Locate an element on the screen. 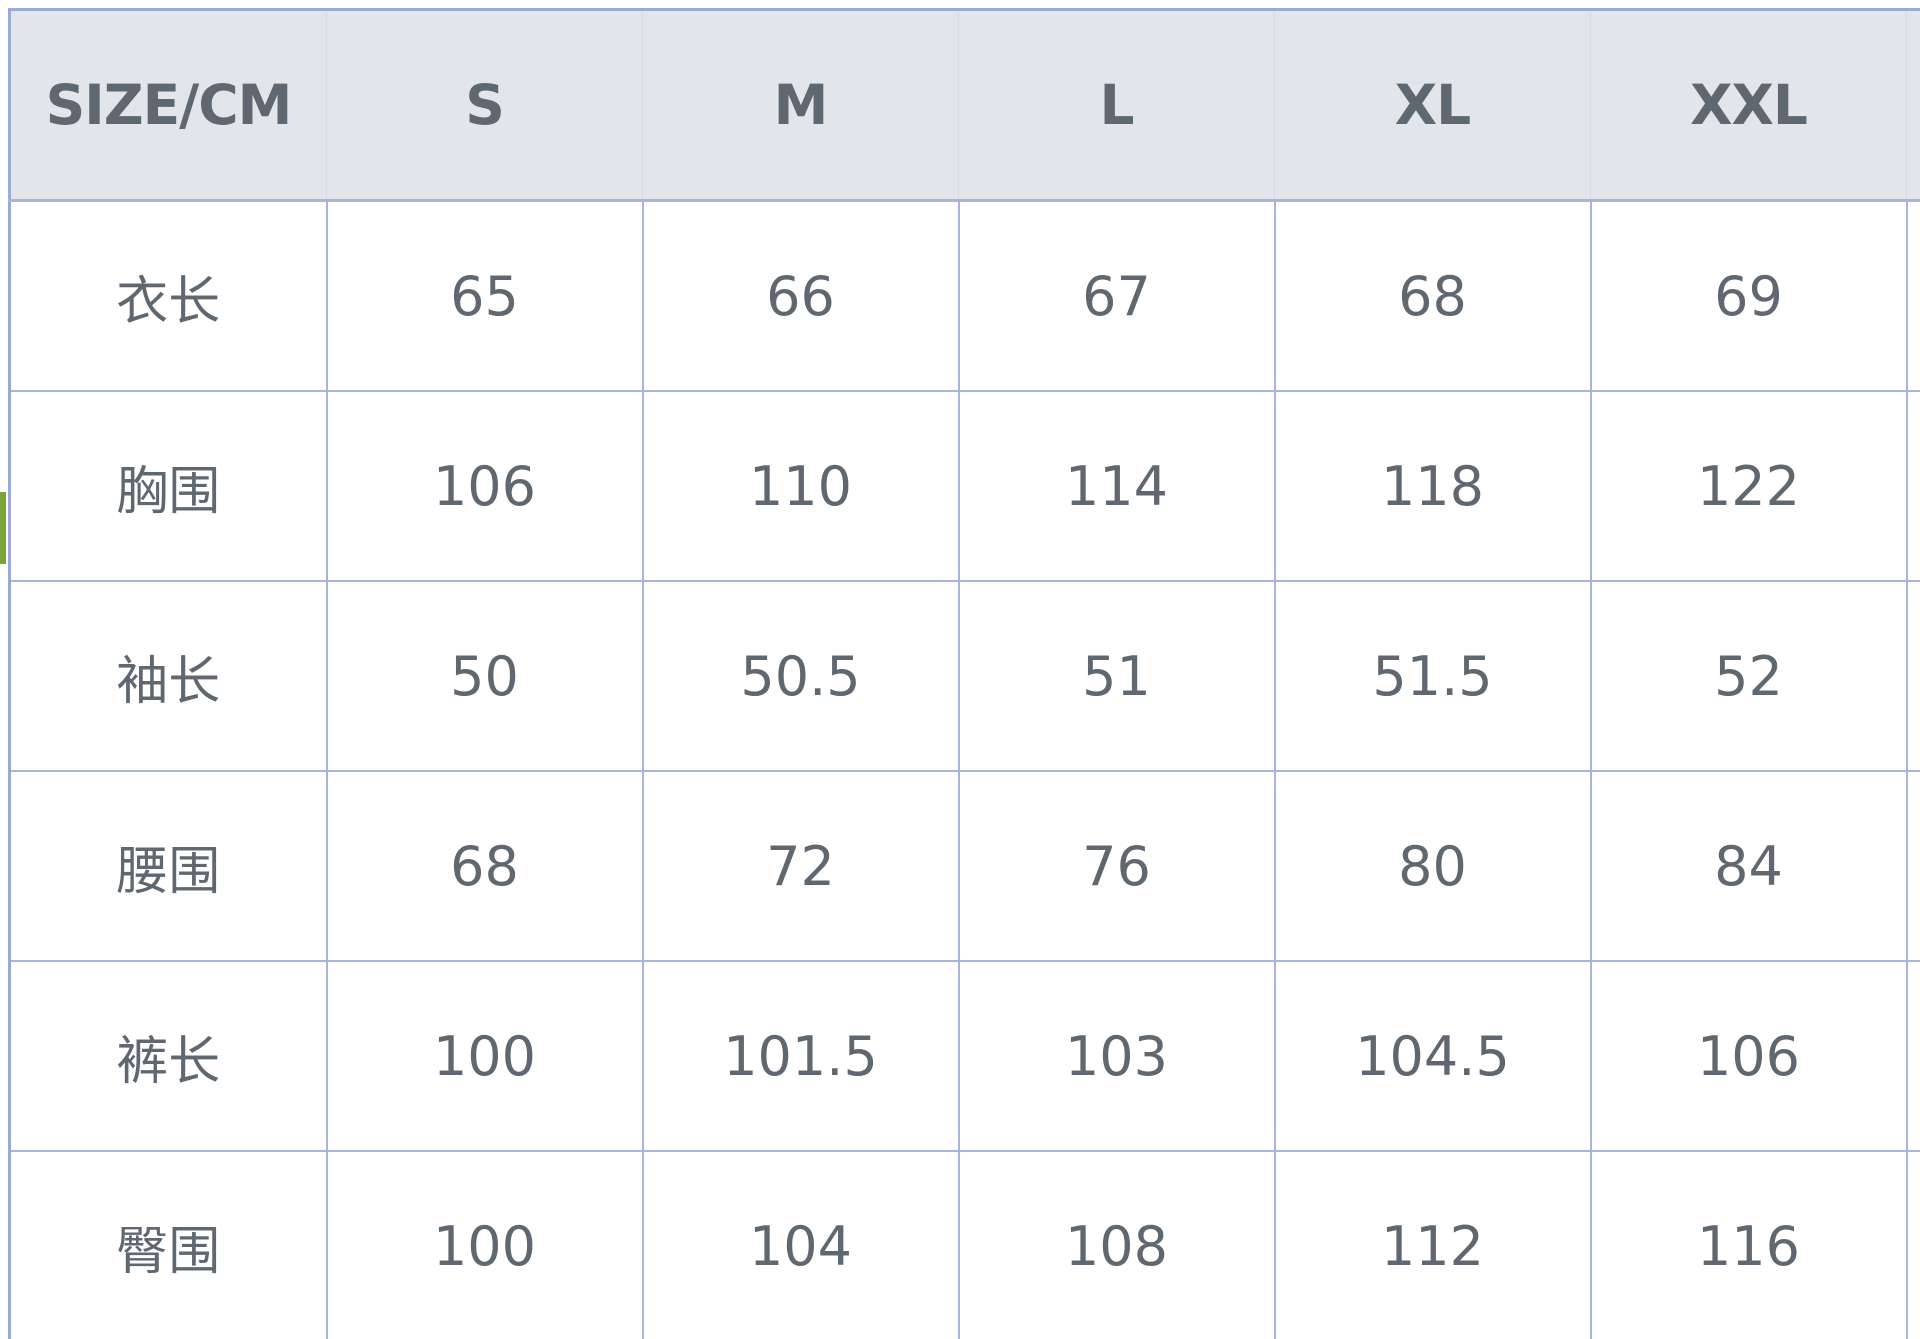 The width and height of the screenshot is (1920, 1339). table-cell: 51 is located at coordinates (1116, 676).